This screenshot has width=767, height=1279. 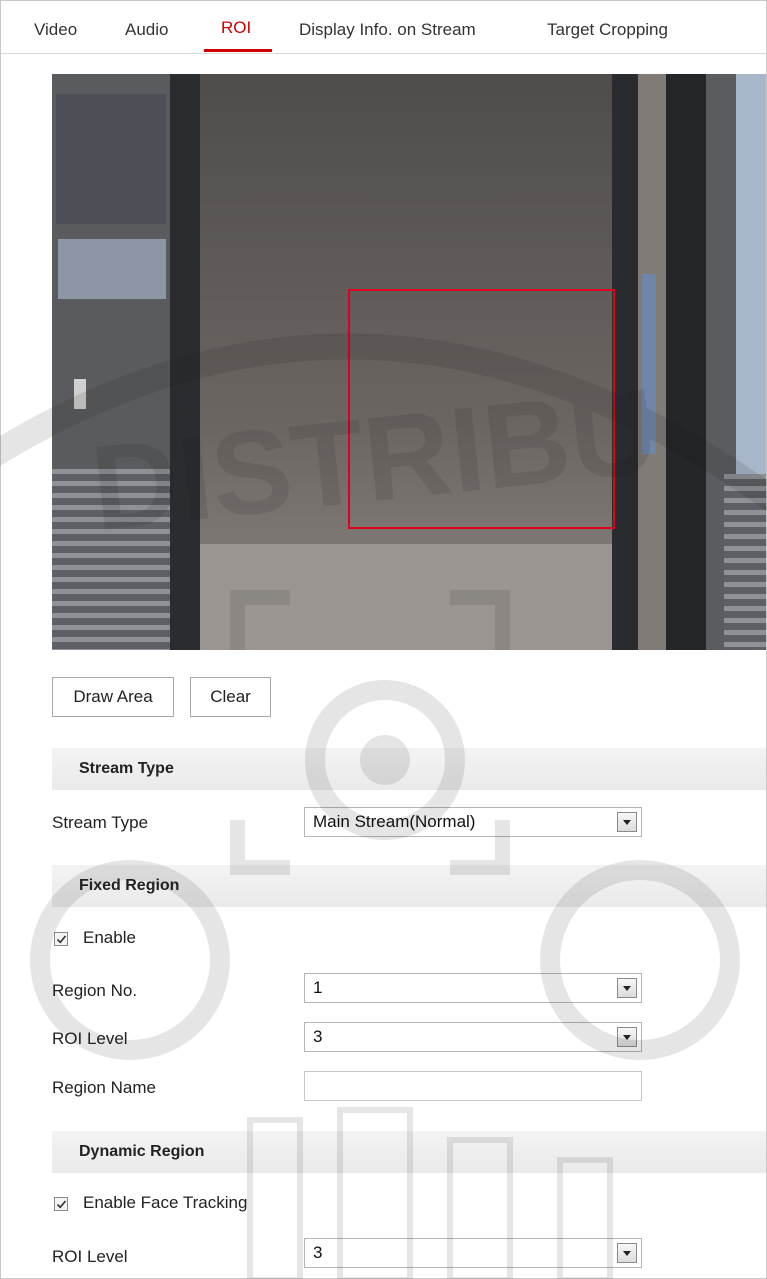 What do you see at coordinates (409, 769) in the screenshot?
I see `stream-type-section-header: Stream Type` at bounding box center [409, 769].